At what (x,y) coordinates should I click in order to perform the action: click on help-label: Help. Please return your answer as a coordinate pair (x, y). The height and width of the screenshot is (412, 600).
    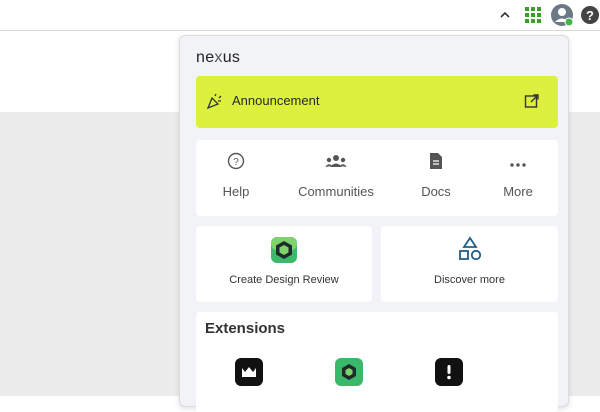
    Looking at the image, I should click on (236, 191).